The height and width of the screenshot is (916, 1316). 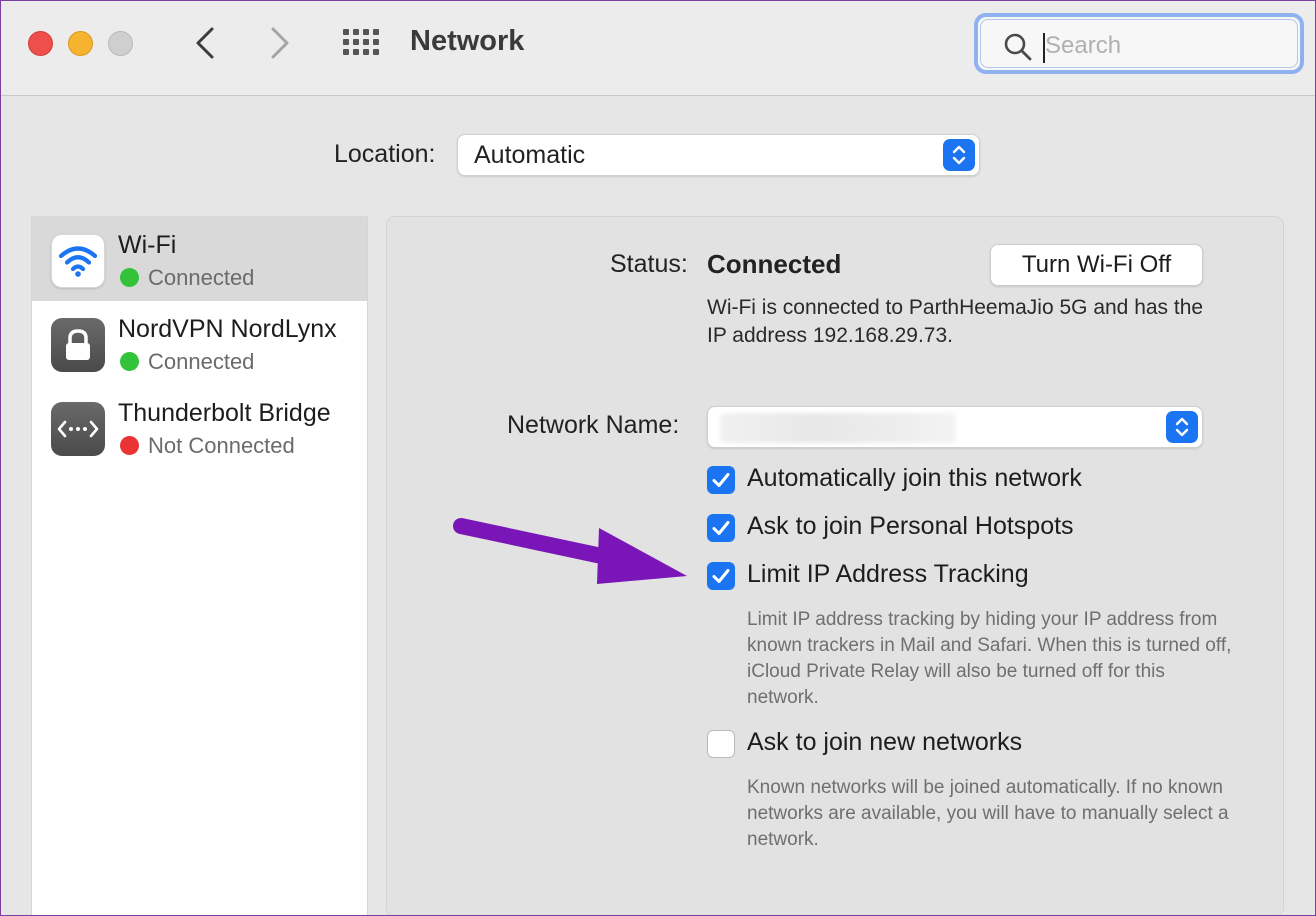 What do you see at coordinates (199, 259) in the screenshot?
I see `service-item-wifi: Wi-Fi Connected` at bounding box center [199, 259].